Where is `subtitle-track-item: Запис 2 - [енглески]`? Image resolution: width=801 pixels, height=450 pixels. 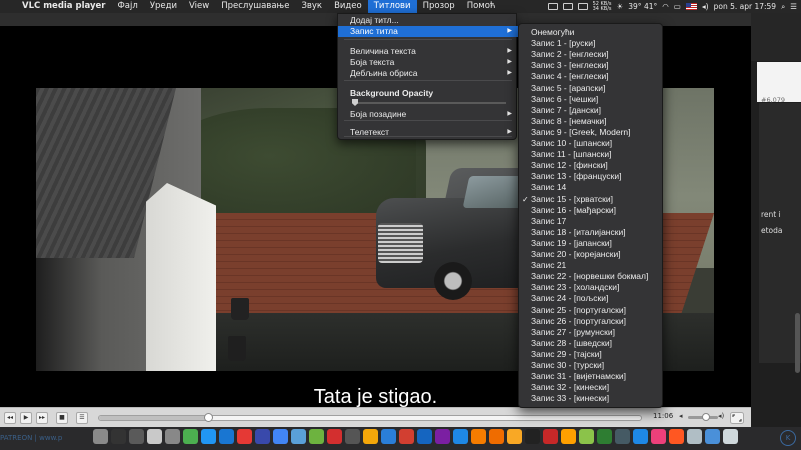 subtitle-track-item: Запис 2 - [енглески] is located at coordinates (591, 54).